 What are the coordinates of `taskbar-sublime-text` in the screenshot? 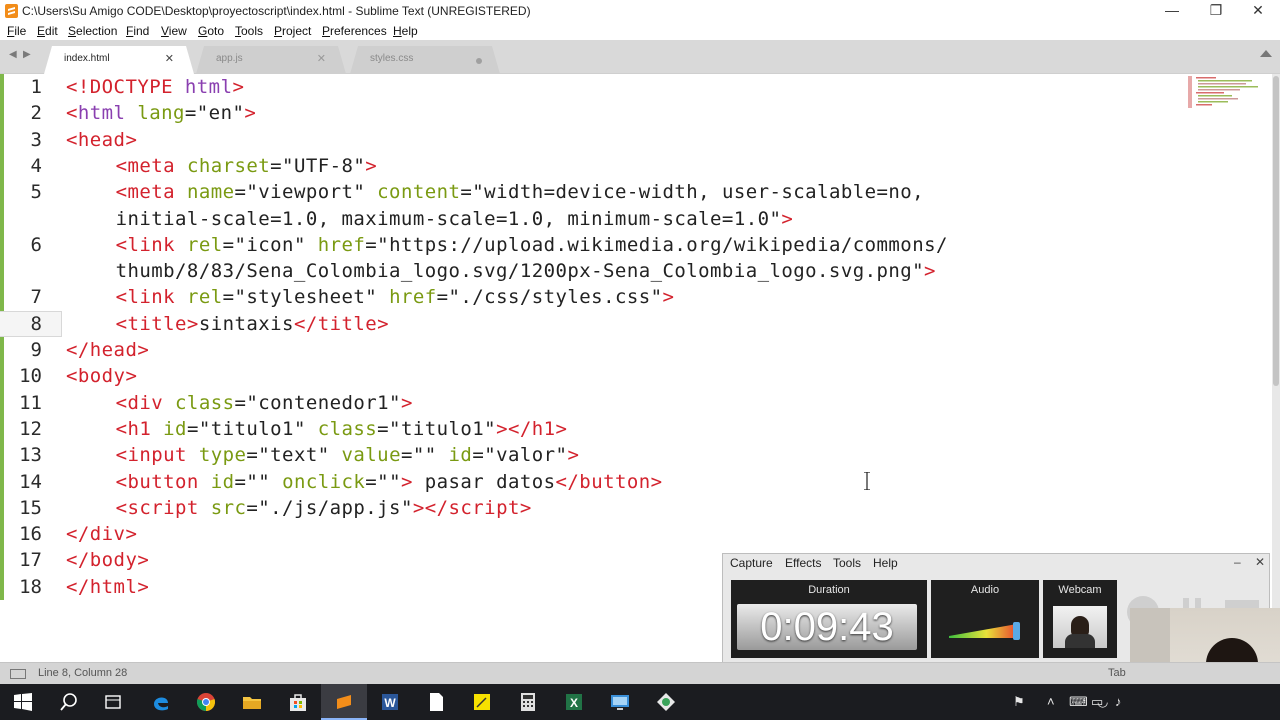 It's located at (344, 702).